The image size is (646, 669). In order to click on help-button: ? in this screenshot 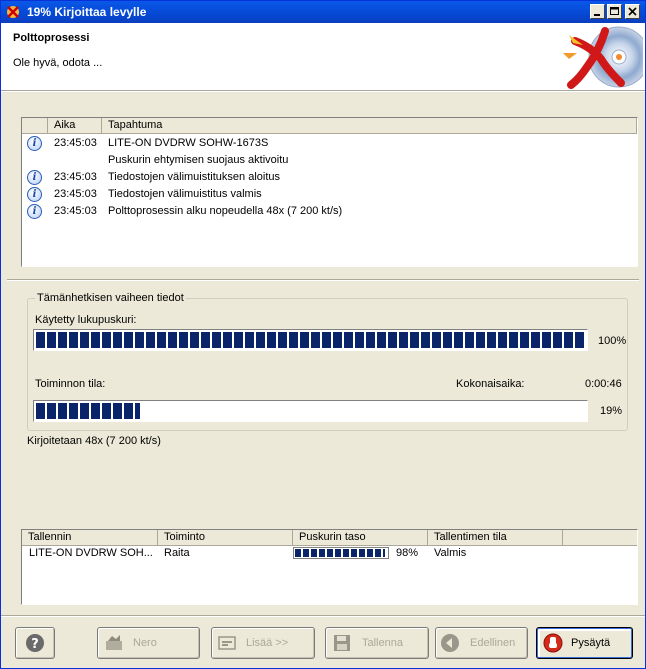, I will do `click(35, 643)`.